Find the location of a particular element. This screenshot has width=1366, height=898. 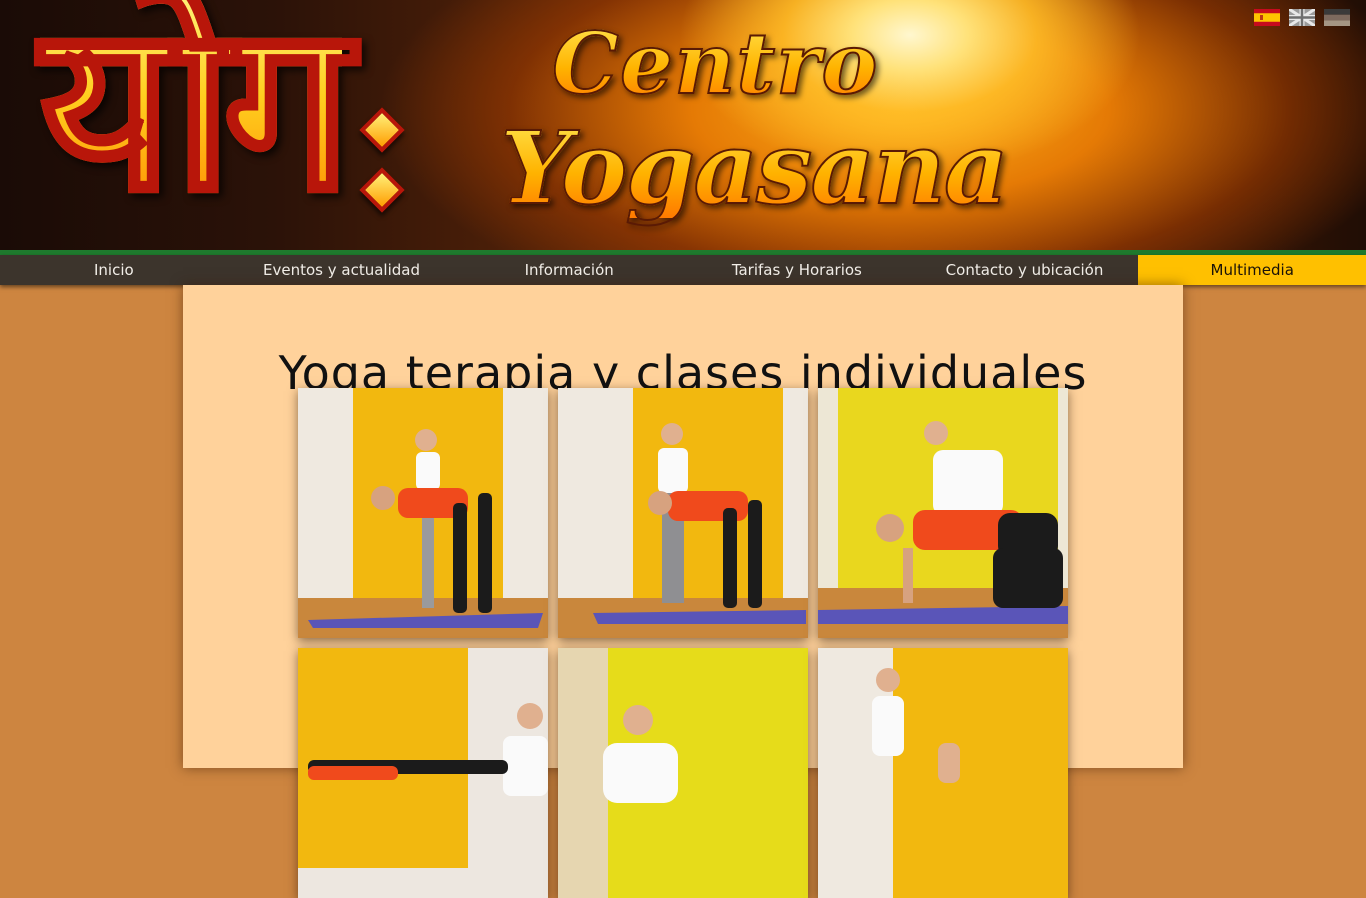

uk-flag-icon is located at coordinates (1302, 17).